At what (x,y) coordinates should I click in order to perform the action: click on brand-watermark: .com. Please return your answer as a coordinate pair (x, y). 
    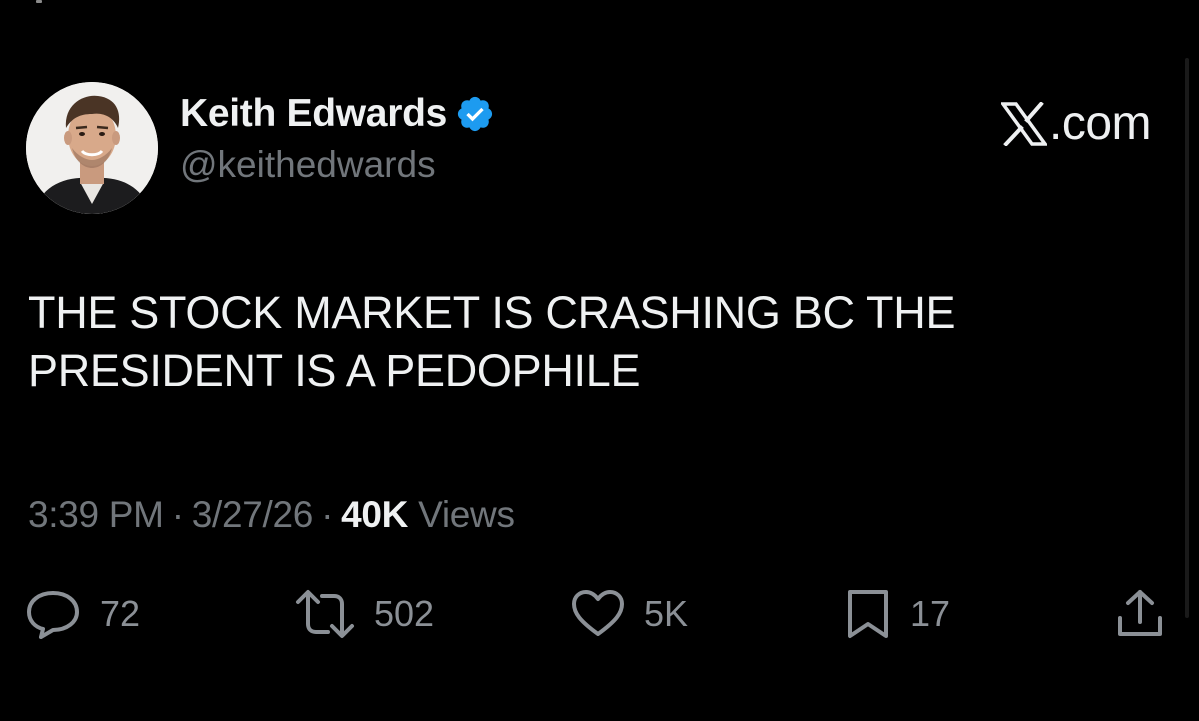
    Looking at the image, I should click on (1076, 123).